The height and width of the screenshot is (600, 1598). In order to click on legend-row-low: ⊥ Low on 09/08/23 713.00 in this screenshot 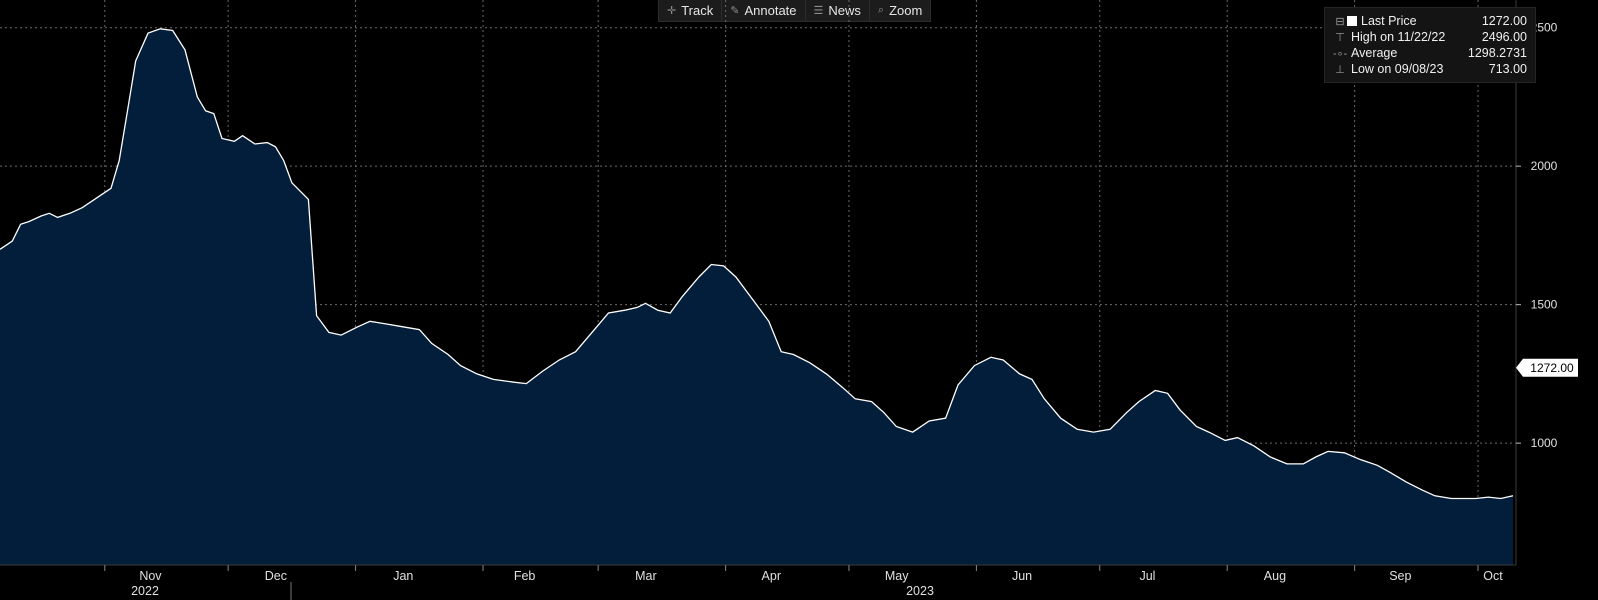, I will do `click(1430, 69)`.